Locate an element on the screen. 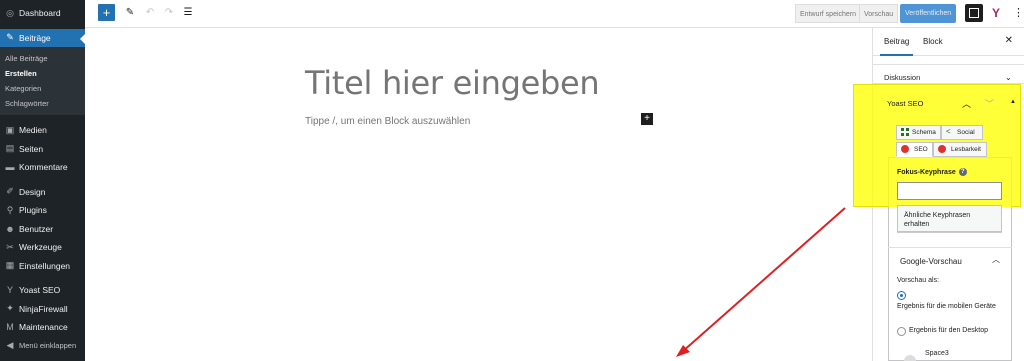 The height and width of the screenshot is (361, 1024). ninjafirewall-icon: ✦ is located at coordinates (10, 308).